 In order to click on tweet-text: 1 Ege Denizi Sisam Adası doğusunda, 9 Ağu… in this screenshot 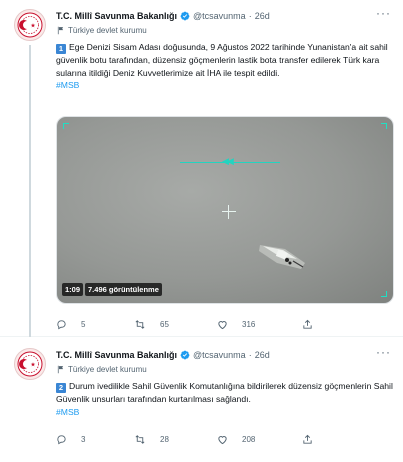, I will do `click(225, 66)`.